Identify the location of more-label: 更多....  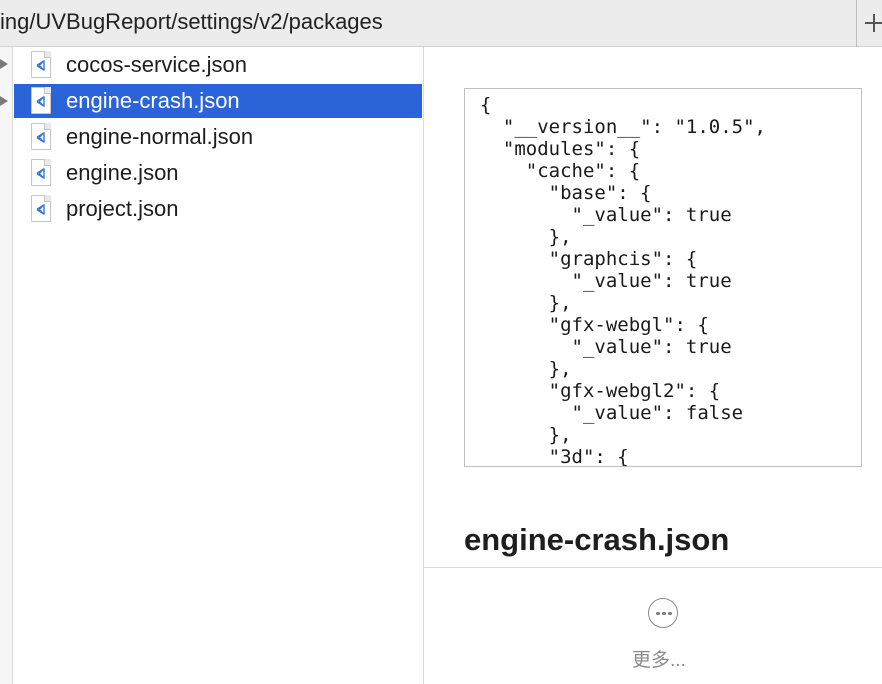
(659, 660).